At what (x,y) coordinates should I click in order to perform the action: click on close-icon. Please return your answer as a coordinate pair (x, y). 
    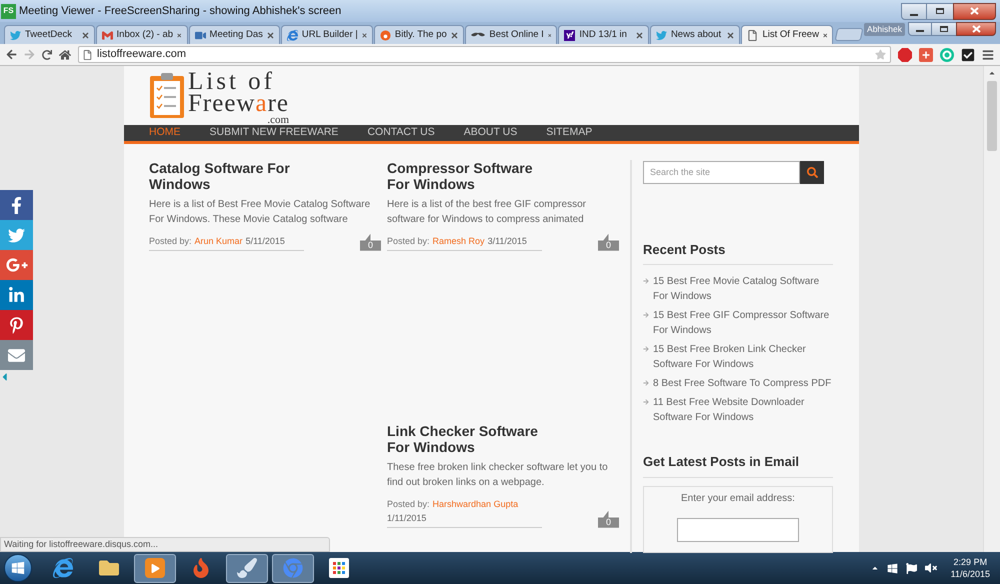
    Looking at the image, I should click on (974, 11).